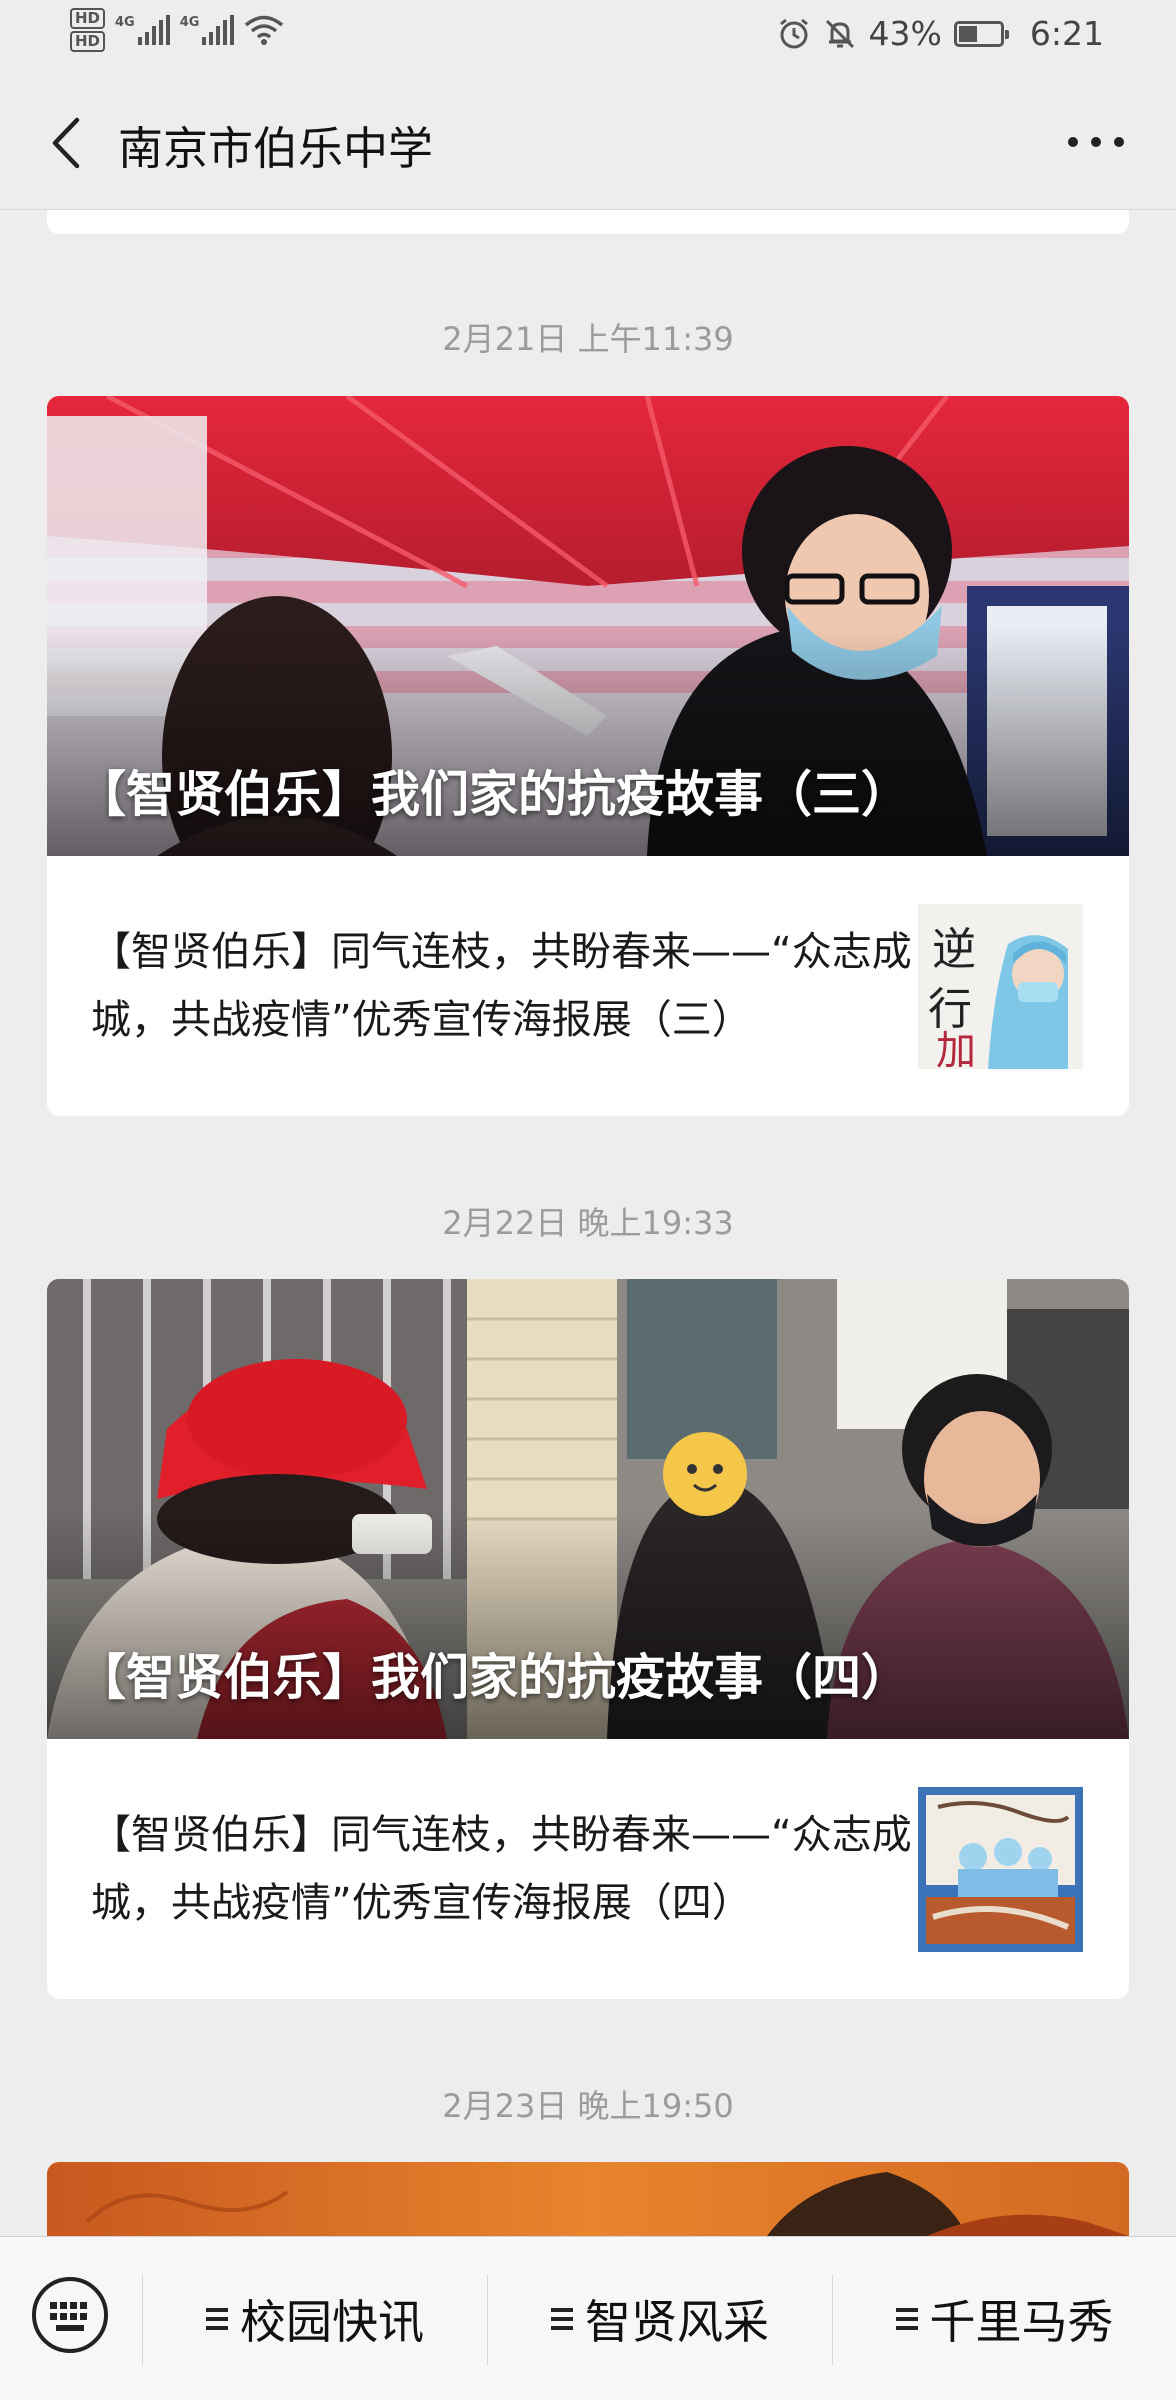 This screenshot has width=1176, height=2400. What do you see at coordinates (276, 148) in the screenshot?
I see `page-title: 南京市伯乐中学` at bounding box center [276, 148].